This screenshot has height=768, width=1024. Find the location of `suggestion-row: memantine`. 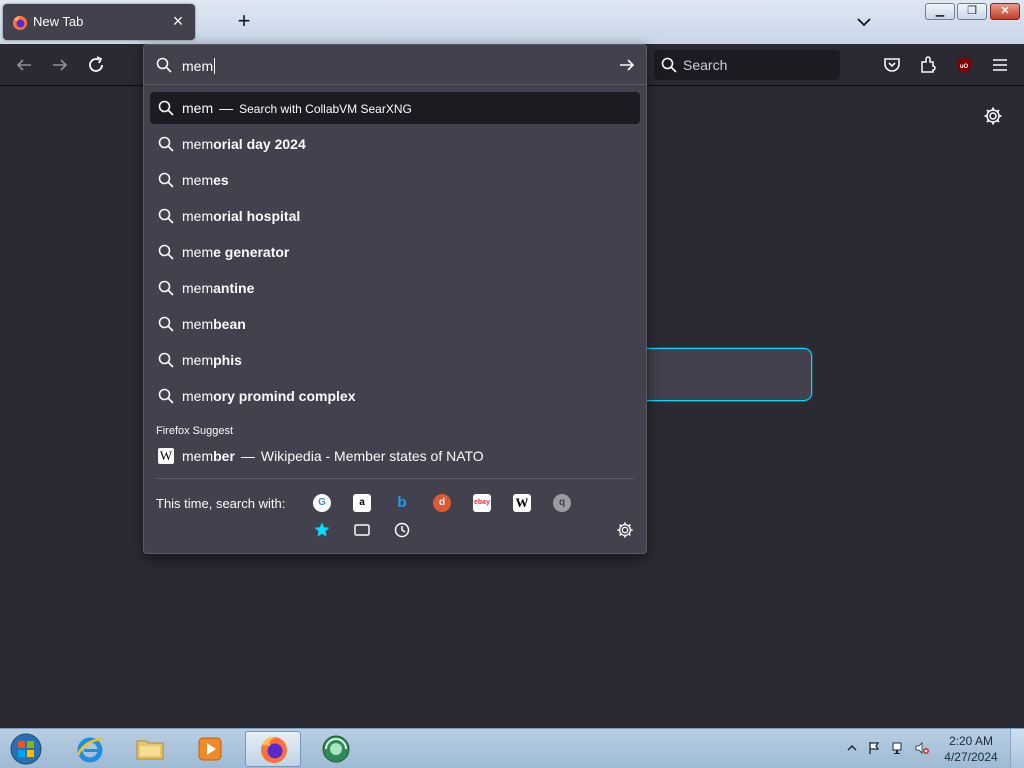

suggestion-row: memantine is located at coordinates (395, 288).